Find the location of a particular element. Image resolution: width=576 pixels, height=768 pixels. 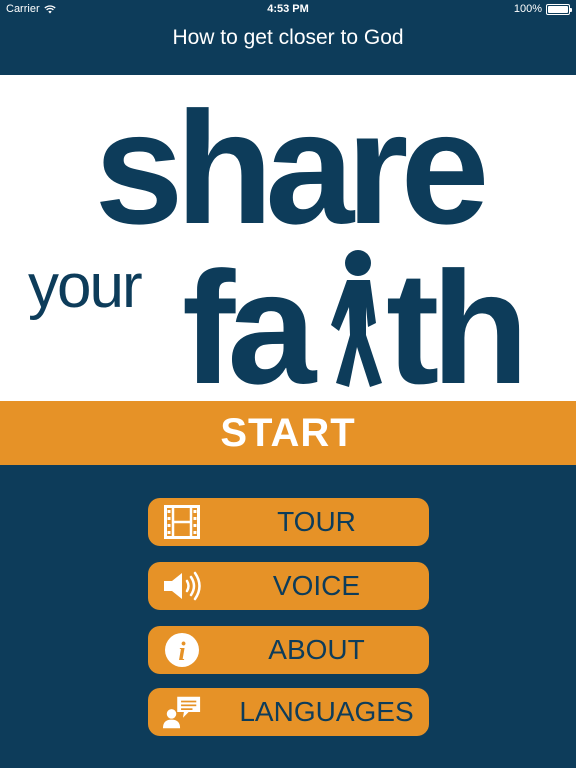

languages-button-label: LANGUAGES is located at coordinates (326, 711).